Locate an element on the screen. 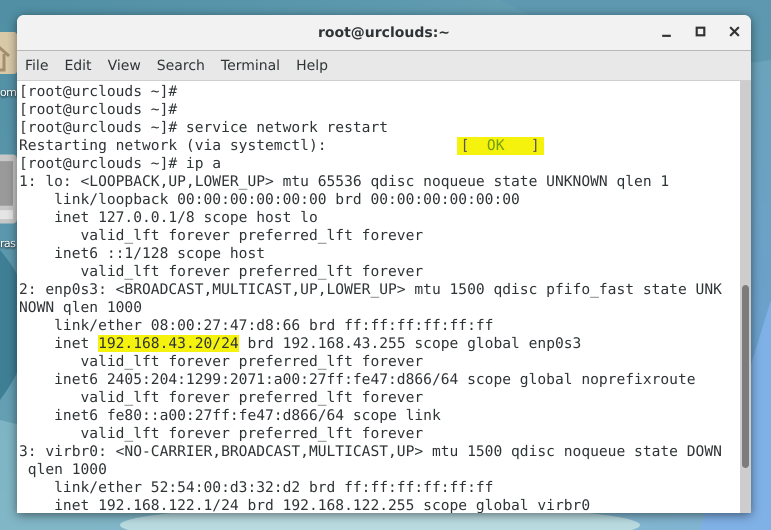 The image size is (771, 530). menu-item: File is located at coordinates (36, 66).